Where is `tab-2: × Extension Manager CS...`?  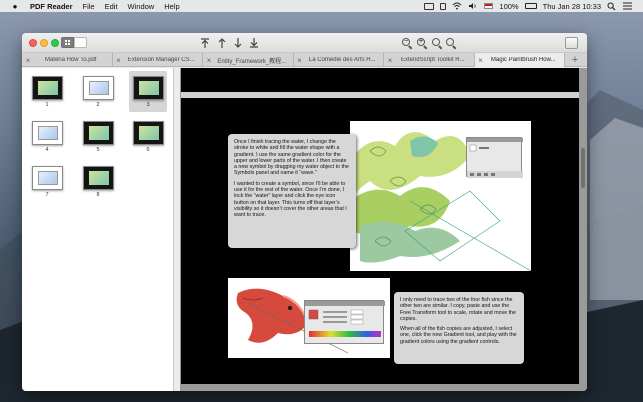 tab-2: × Extension Manager CS... is located at coordinates (158, 60).